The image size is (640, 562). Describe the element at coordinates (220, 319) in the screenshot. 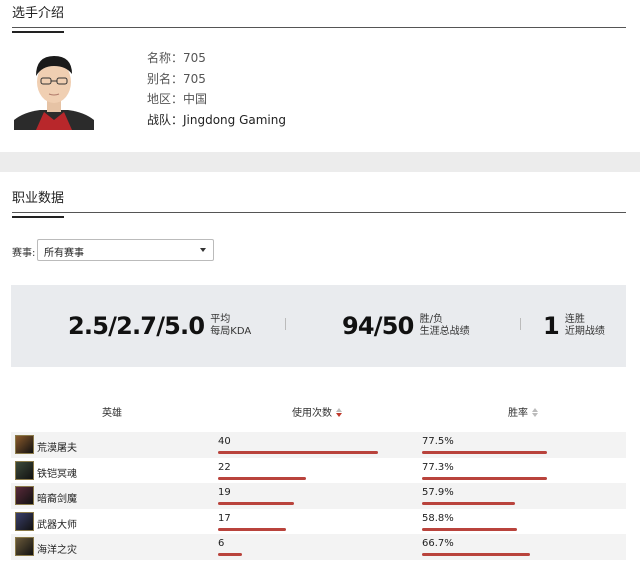

I see `kda-label-avg: 平均` at that location.